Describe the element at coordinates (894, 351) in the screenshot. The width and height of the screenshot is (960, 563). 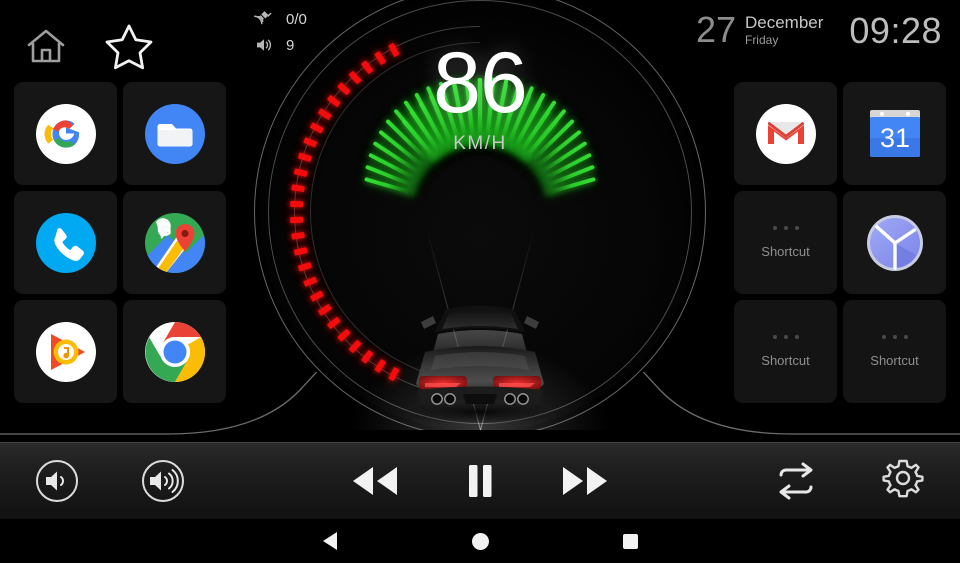
I see `app-tile-shortcut-3: Shortcut` at that location.